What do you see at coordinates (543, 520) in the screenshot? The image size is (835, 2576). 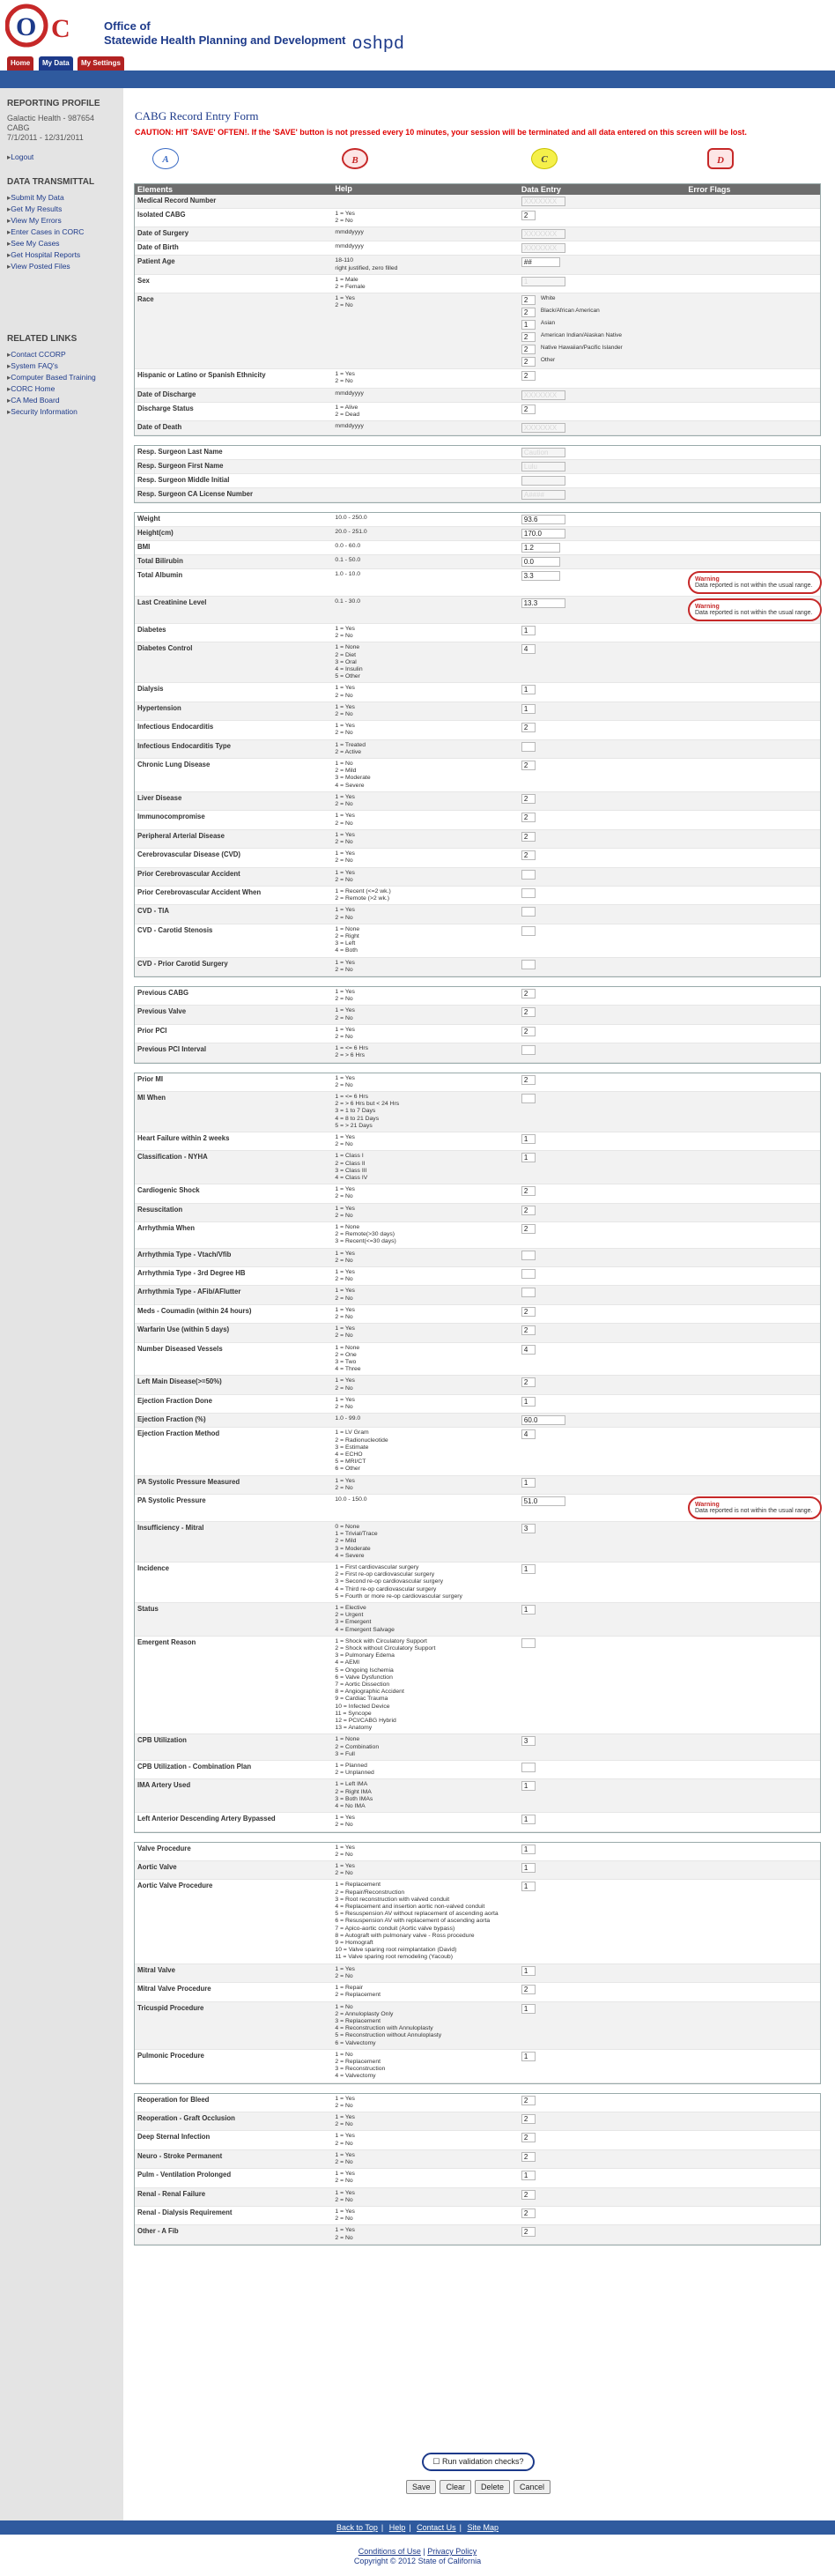 I see `data-entry-field: 93.6` at bounding box center [543, 520].